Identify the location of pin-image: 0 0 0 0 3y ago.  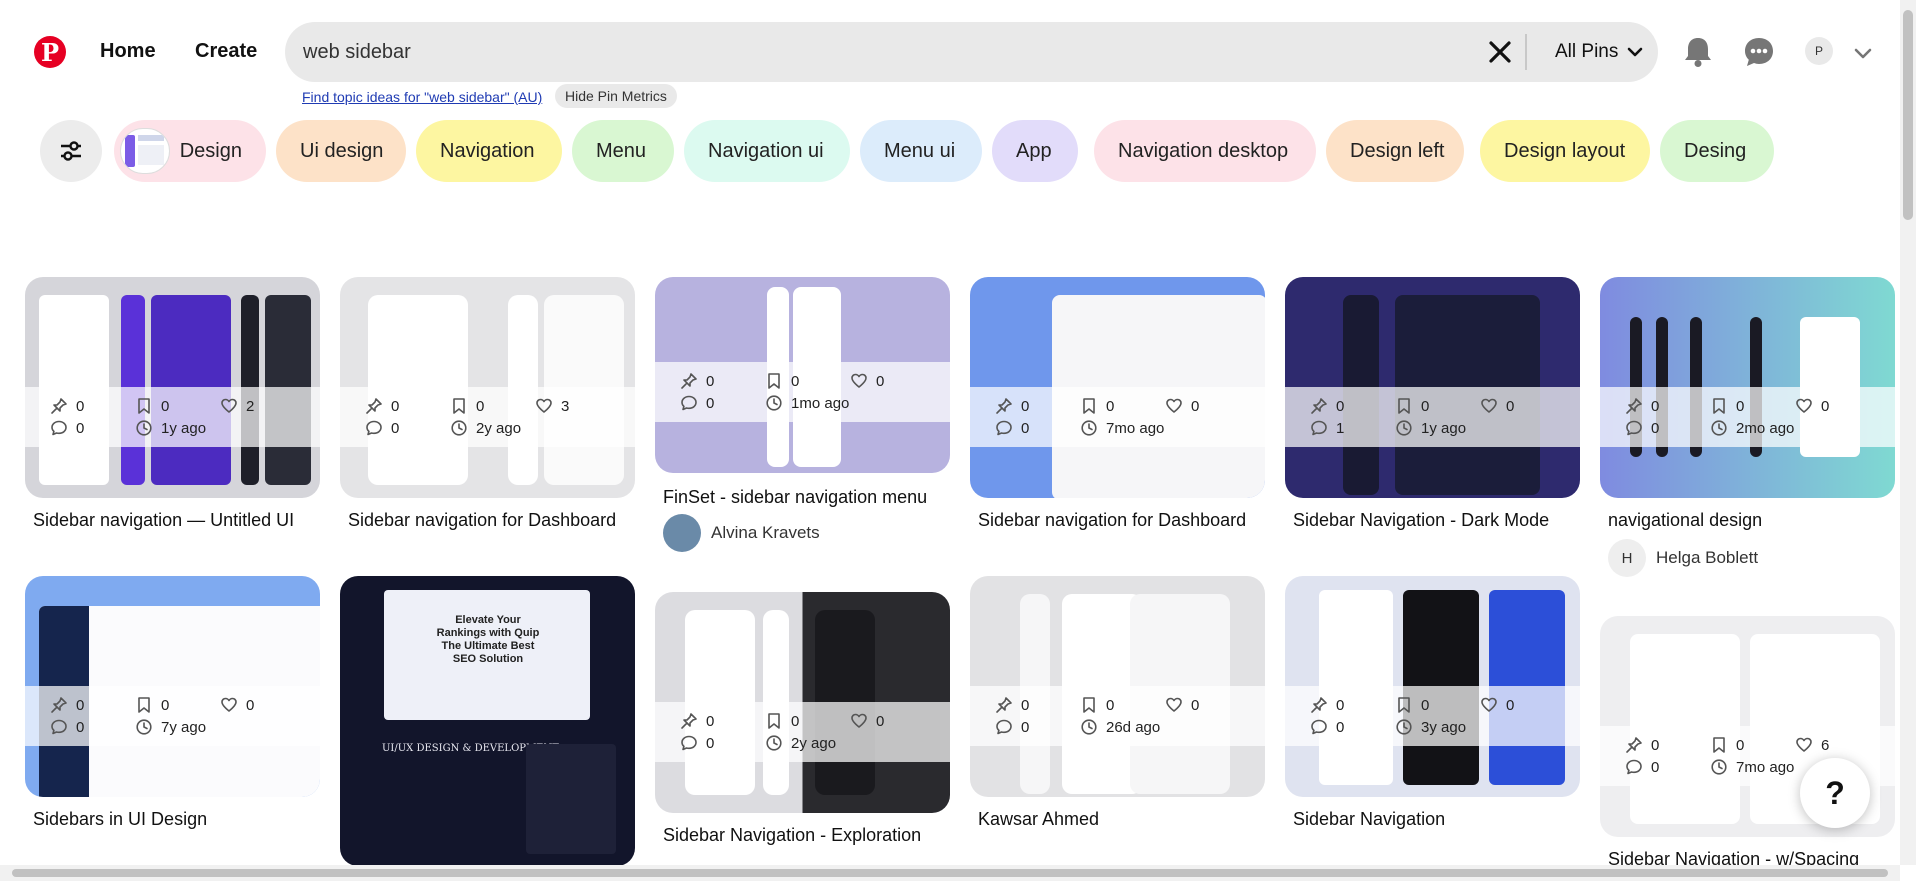
(1432, 686).